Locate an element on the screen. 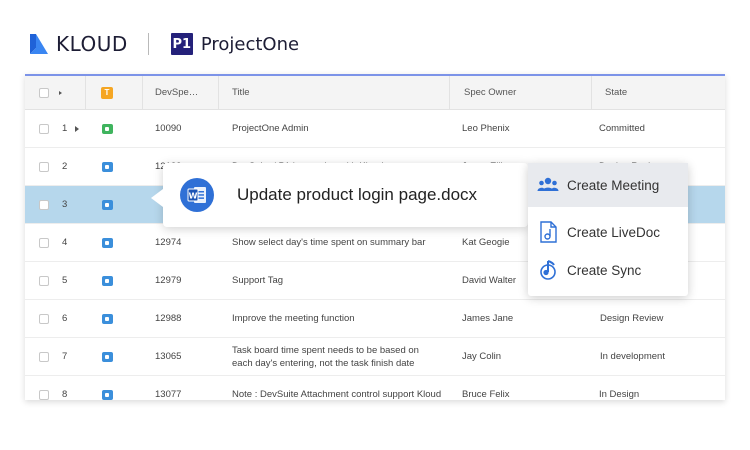 Image resolution: width=750 pixels, height=450 pixels. file-popup: W Update product login page.docx is located at coordinates (339, 195).